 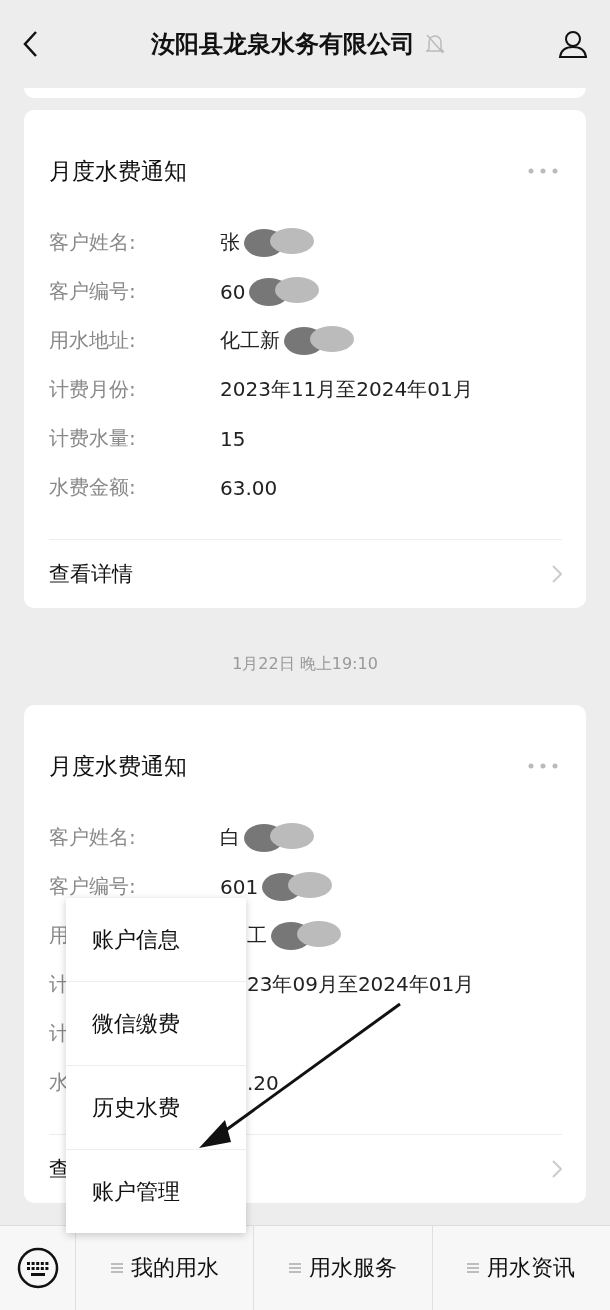 I want to click on back-icon, so click(x=30, y=44).